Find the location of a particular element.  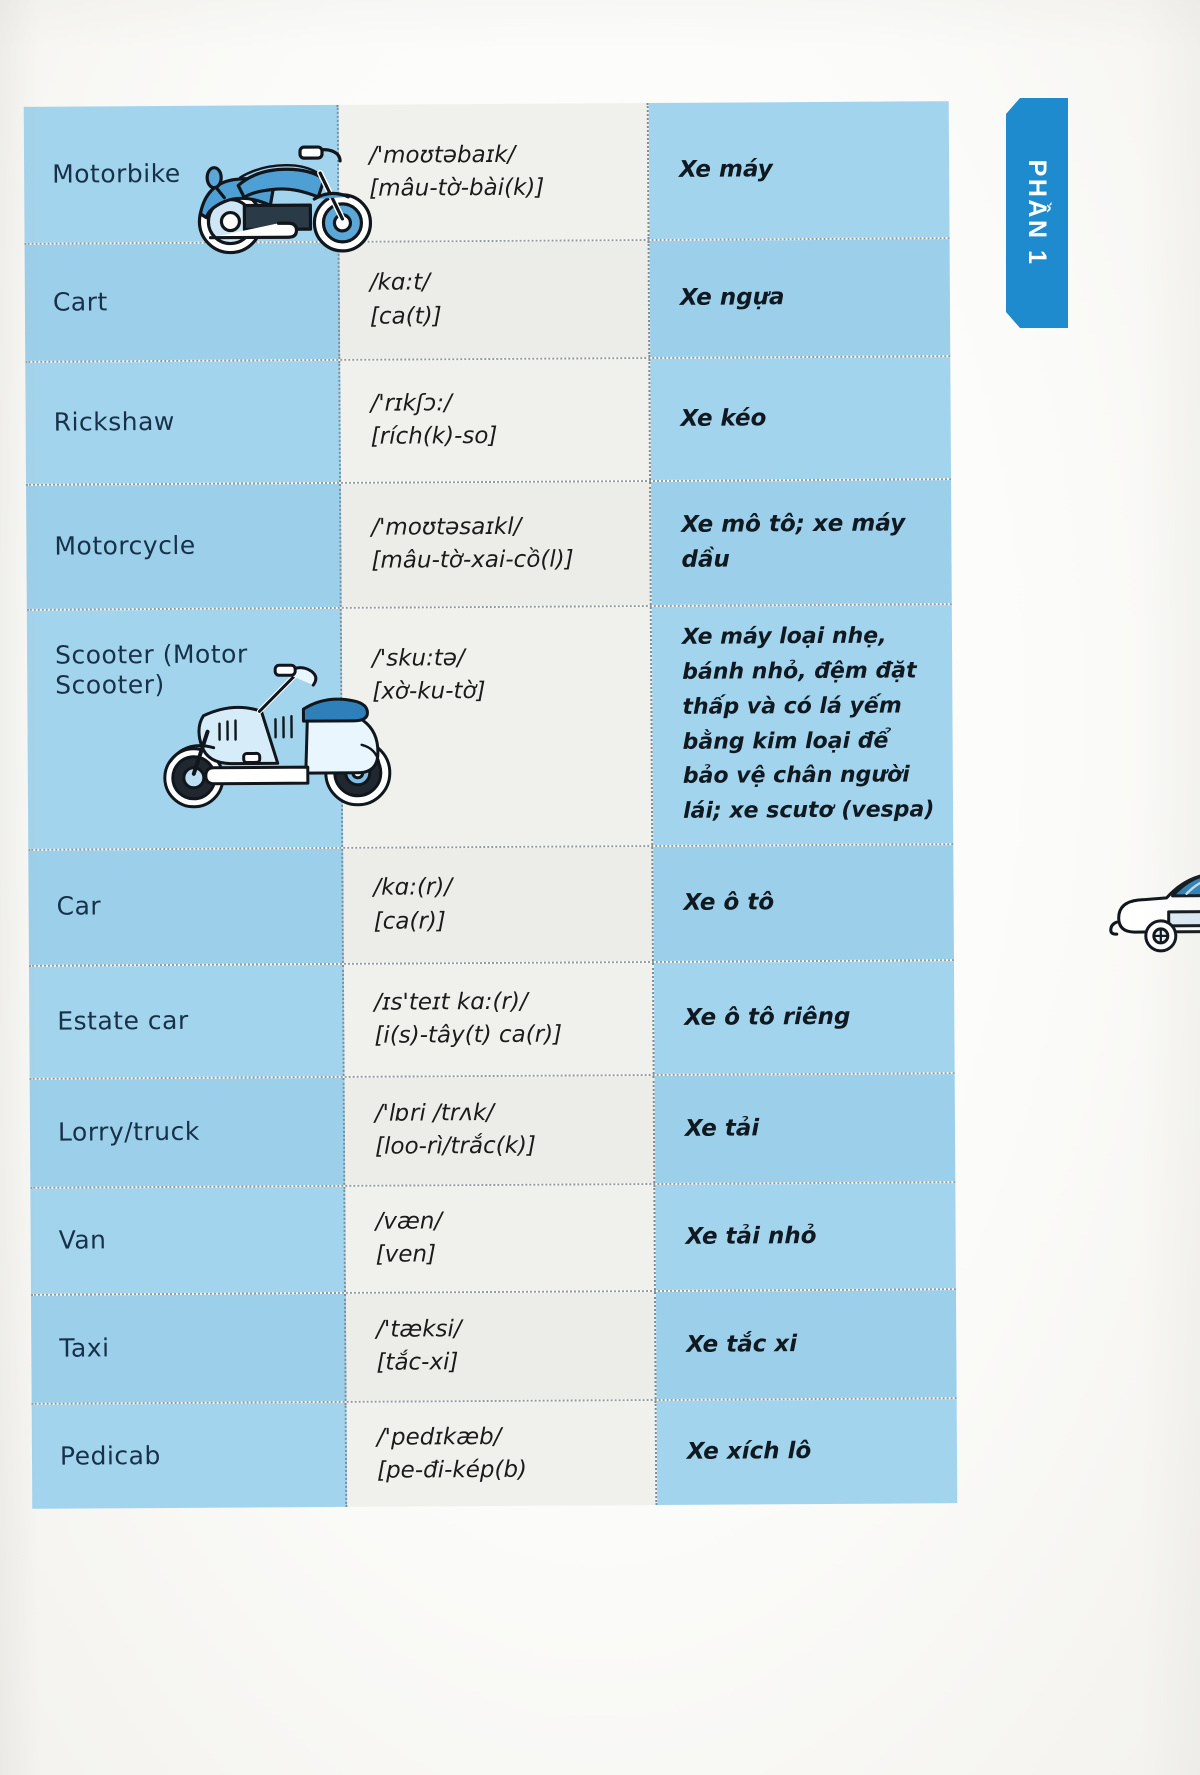

ipa-text: /'lɒri /trʌk/ is located at coordinates (434, 1113).